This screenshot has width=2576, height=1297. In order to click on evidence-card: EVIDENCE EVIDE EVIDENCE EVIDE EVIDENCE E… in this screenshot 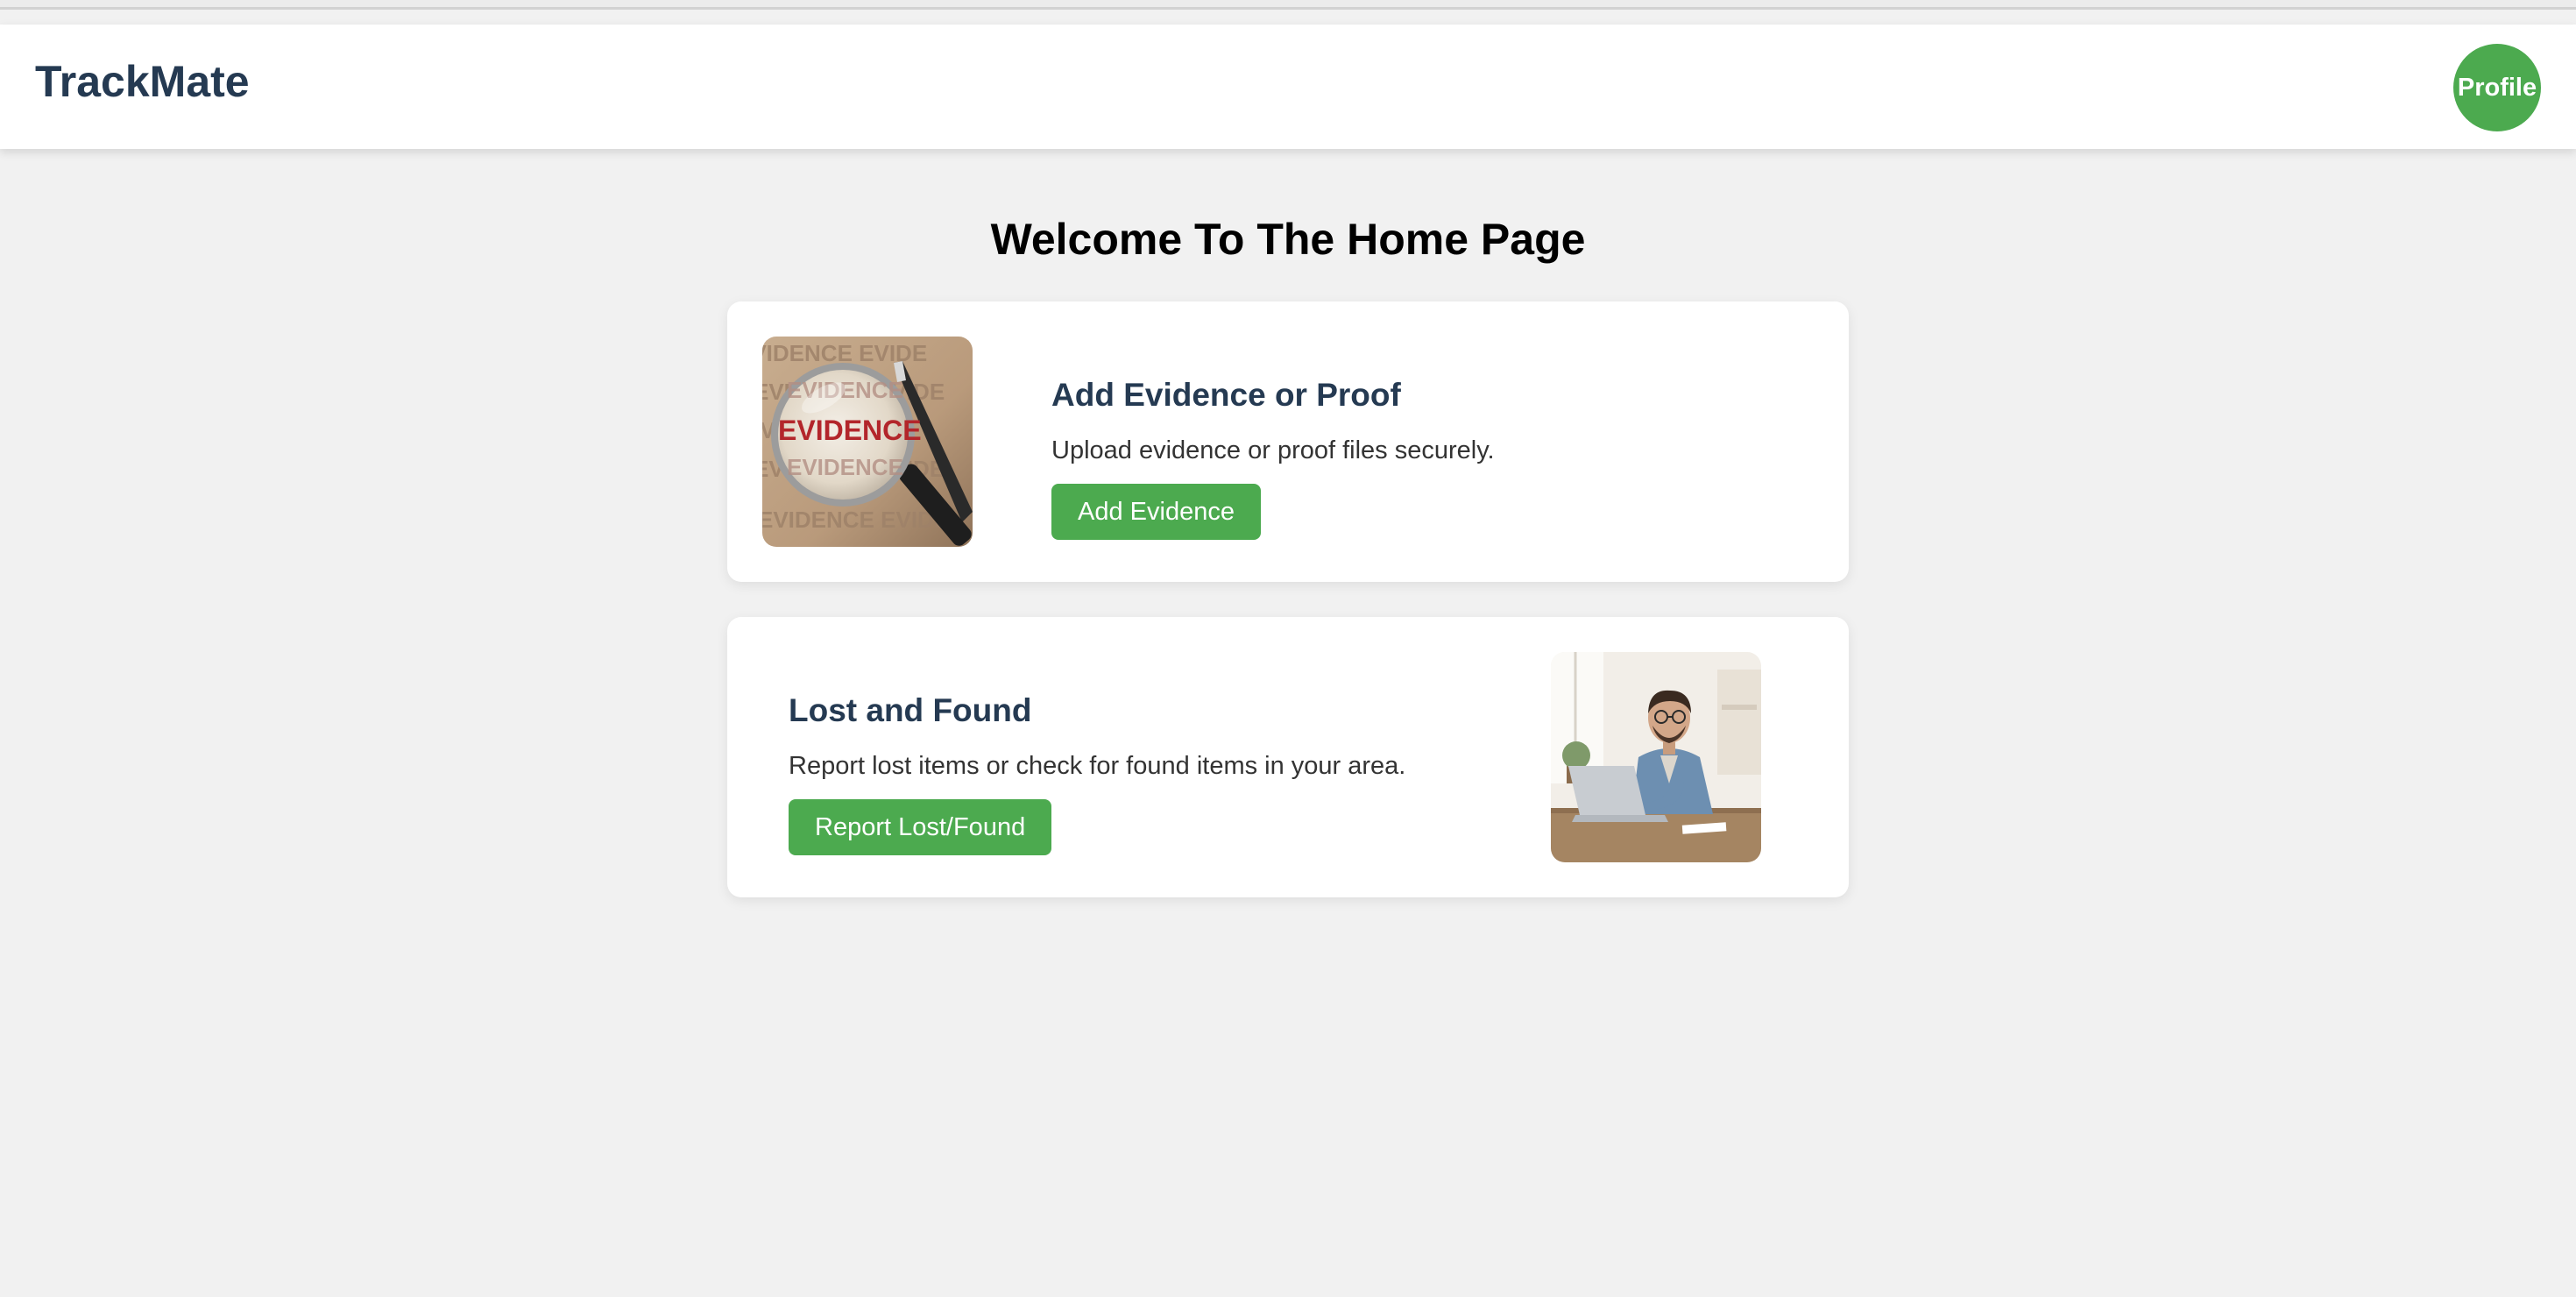, I will do `click(1288, 442)`.